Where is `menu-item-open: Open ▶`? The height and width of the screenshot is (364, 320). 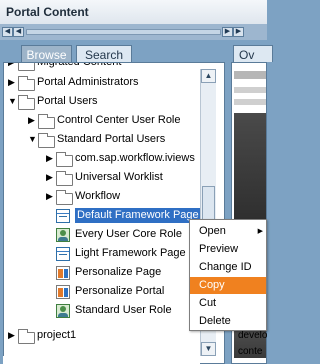 menu-item-open: Open ▶ is located at coordinates (228, 231).